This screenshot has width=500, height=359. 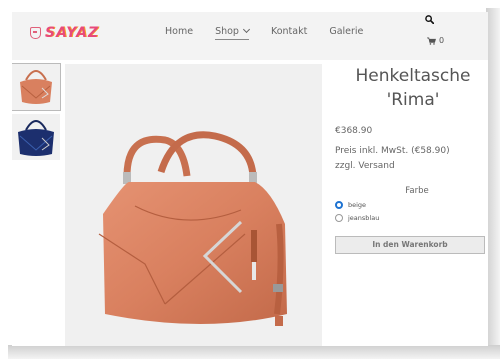 I want to click on nav-item-shop-label: Shop, so click(x=227, y=31).